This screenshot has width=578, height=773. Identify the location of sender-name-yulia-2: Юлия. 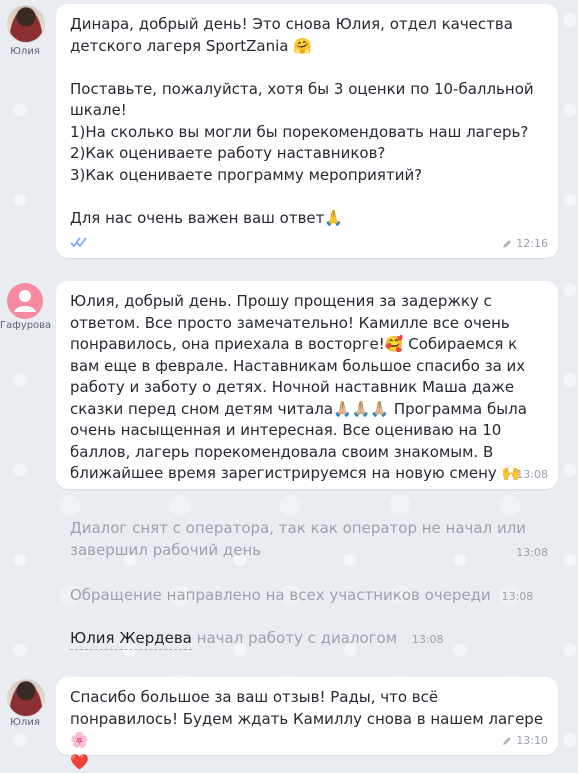
(25, 722).